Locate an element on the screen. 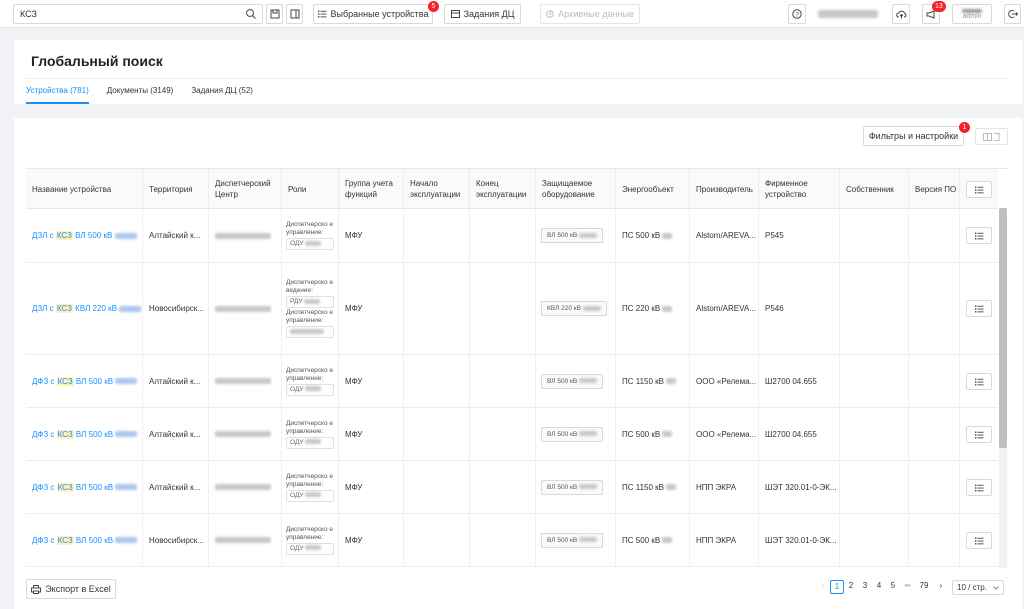  col-roles: Роли is located at coordinates (310, 189).